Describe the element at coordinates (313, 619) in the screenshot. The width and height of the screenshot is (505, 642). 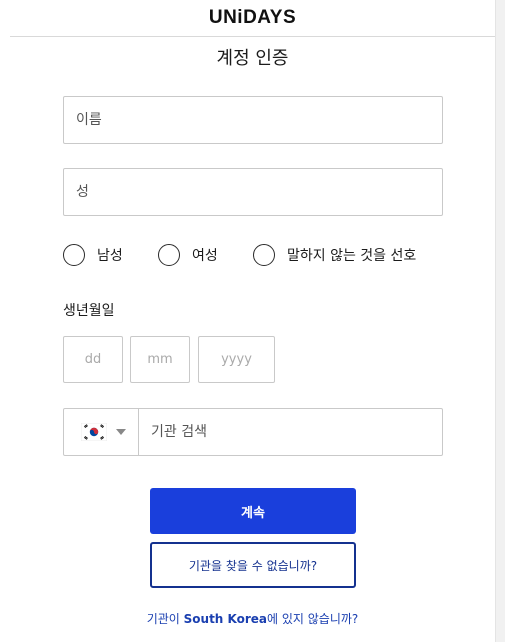
I see `country-link-suffix: 에 있지 않습니까?` at that location.